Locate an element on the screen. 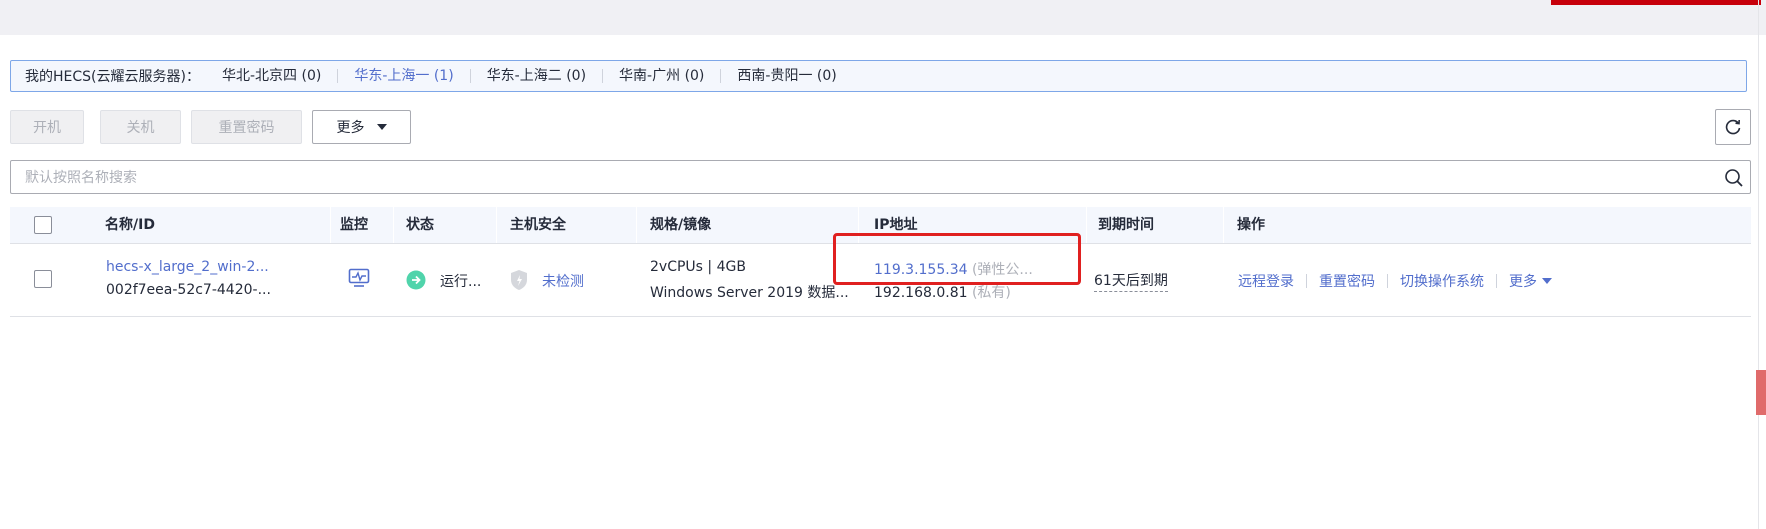 The width and height of the screenshot is (1766, 529). region-bar-label: 我的HECS(云耀云服务器)： is located at coordinates (112, 77).